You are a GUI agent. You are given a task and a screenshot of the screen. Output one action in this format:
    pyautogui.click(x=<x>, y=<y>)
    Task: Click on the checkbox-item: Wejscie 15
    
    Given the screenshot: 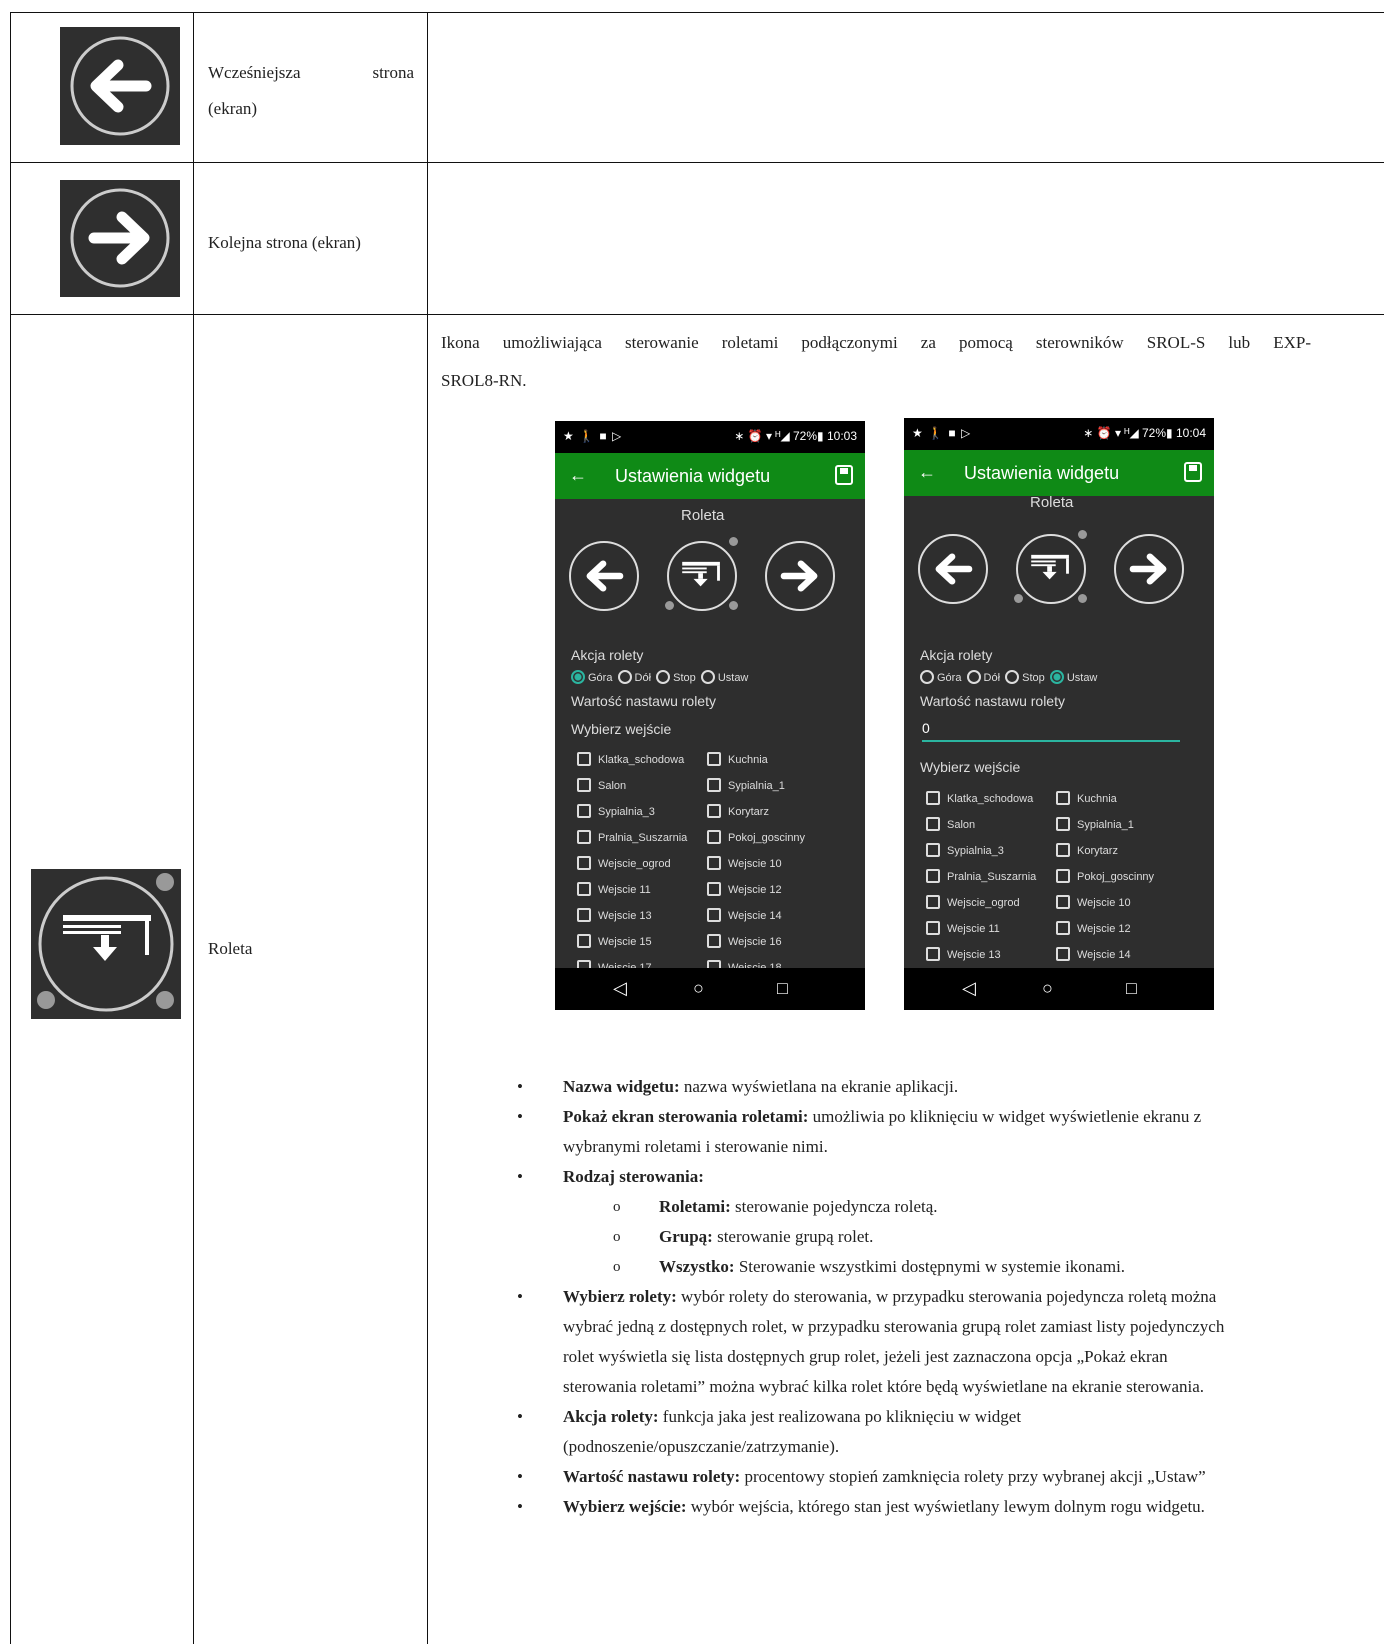 What is the action you would take?
    pyautogui.click(x=614, y=941)
    